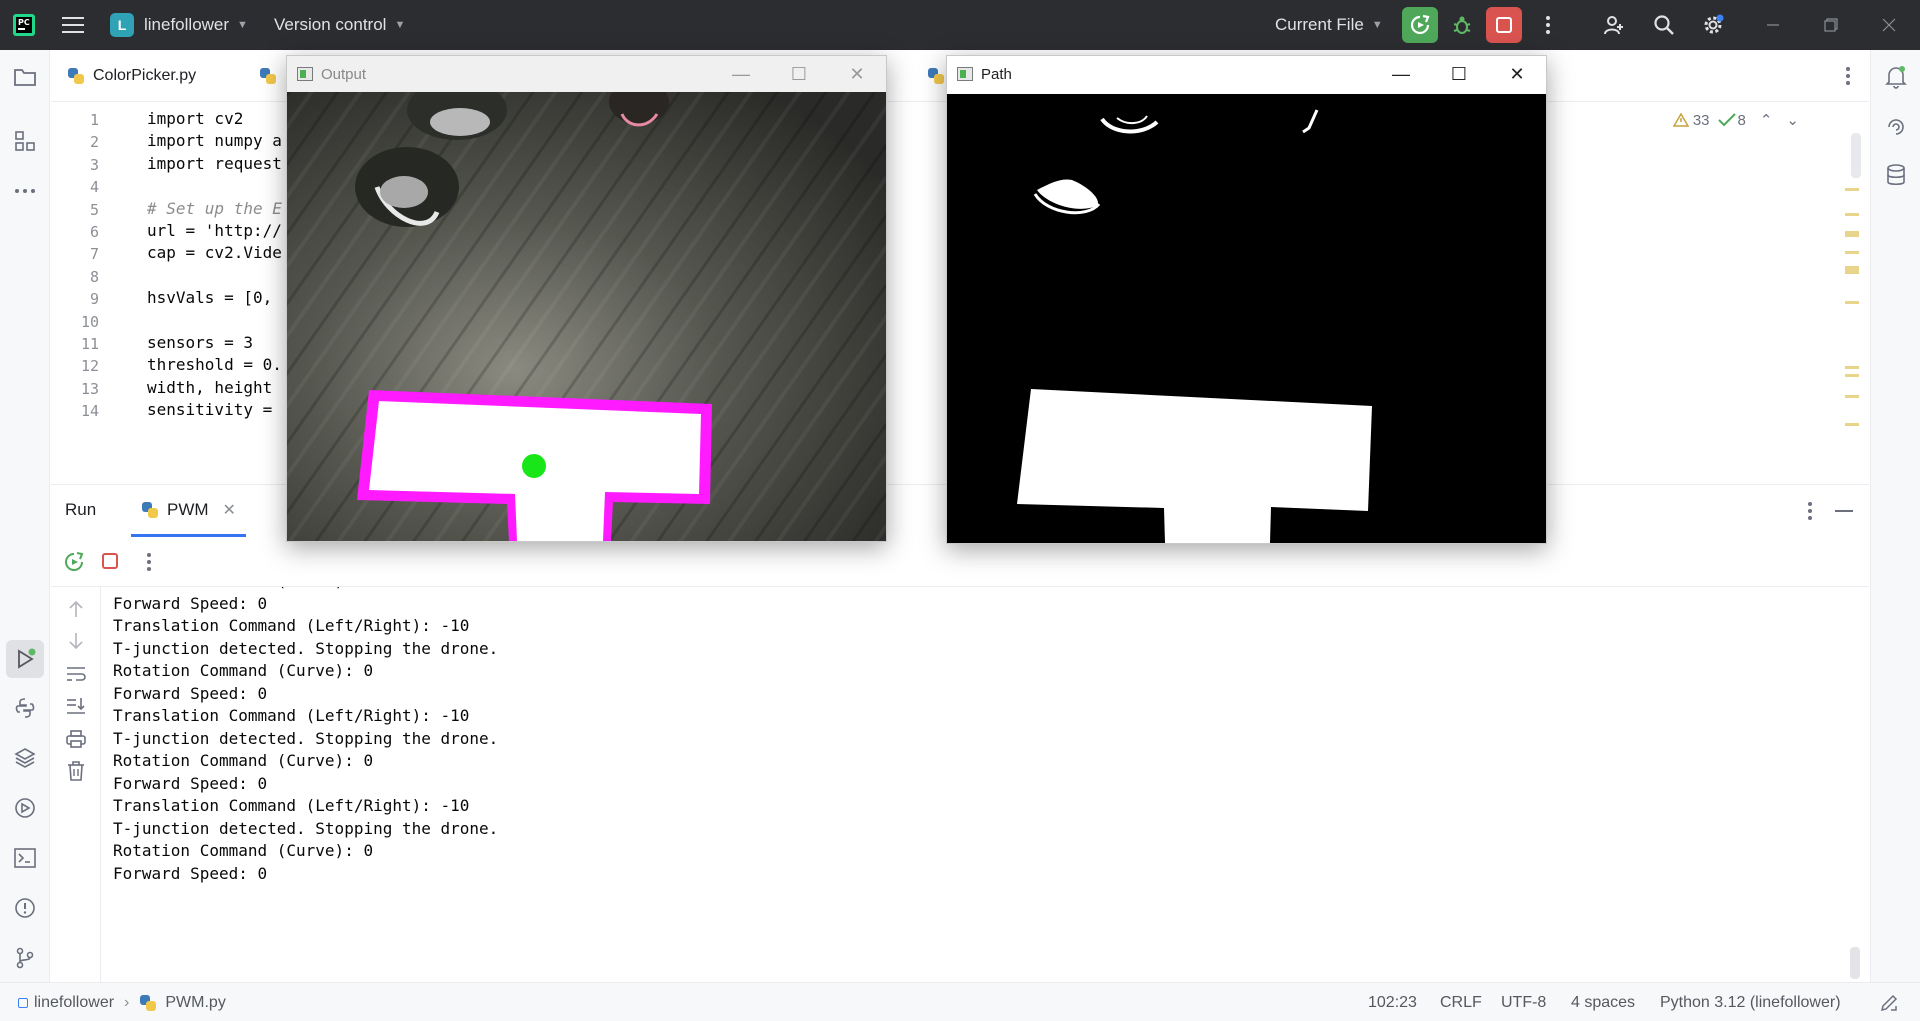 The width and height of the screenshot is (1920, 1021). I want to click on minimize-window-button, so click(1773, 25).